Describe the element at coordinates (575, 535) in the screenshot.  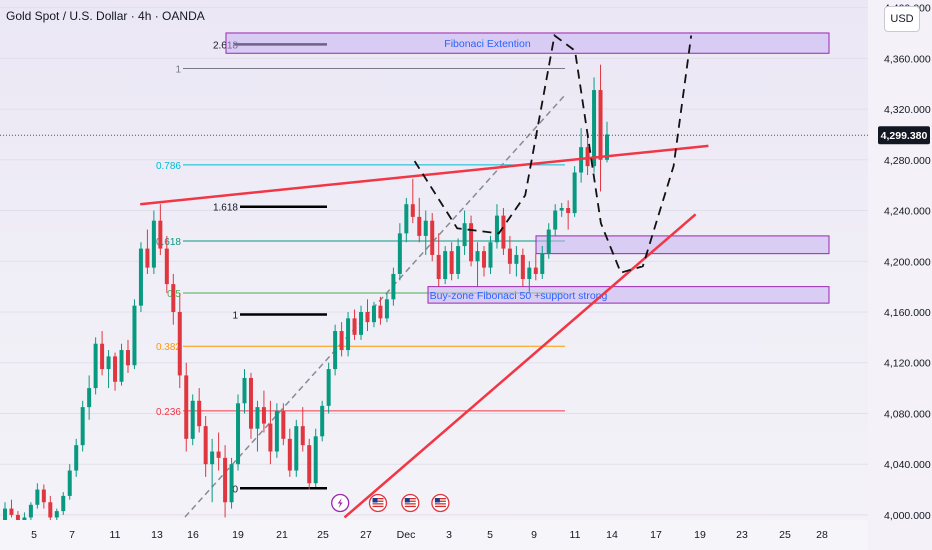
I see `time-tick-label: 11` at that location.